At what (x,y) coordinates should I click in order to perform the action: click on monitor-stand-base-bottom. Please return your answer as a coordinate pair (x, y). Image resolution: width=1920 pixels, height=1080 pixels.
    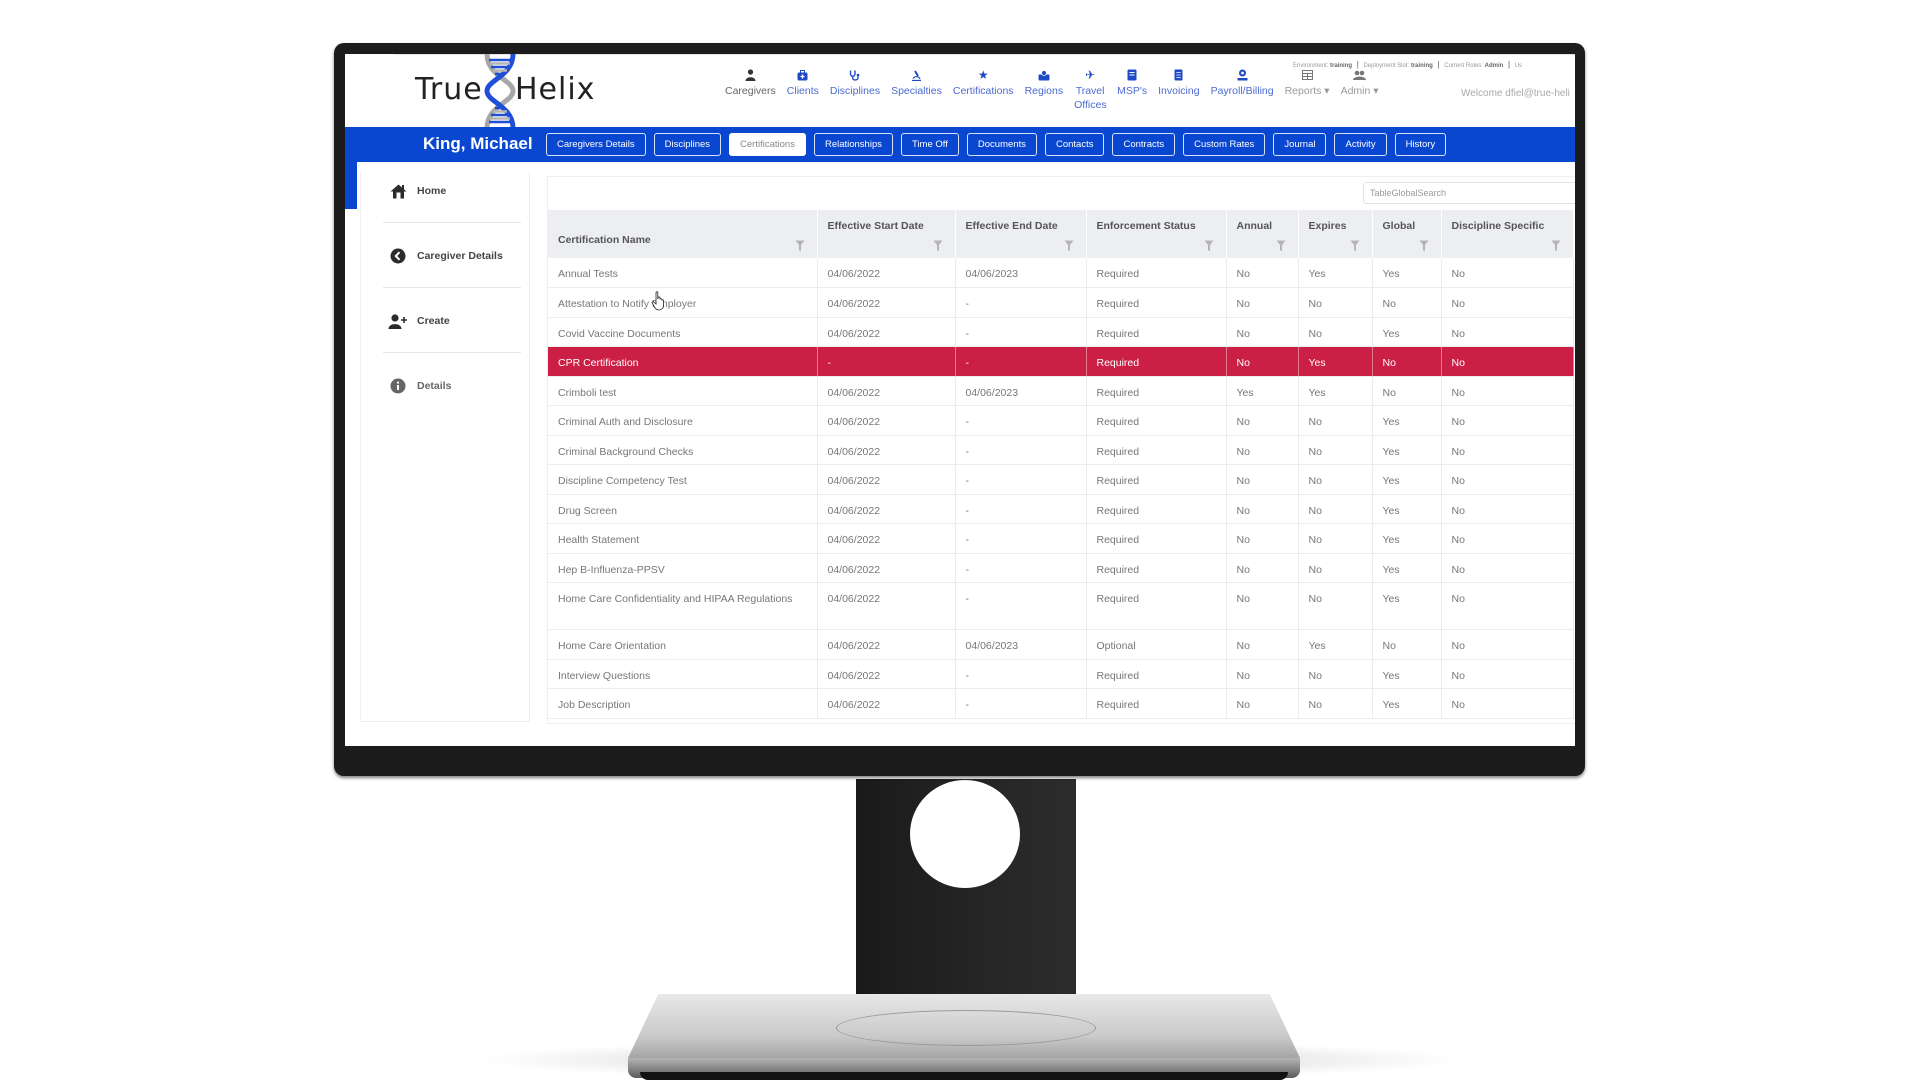
    Looking at the image, I should click on (964, 1076).